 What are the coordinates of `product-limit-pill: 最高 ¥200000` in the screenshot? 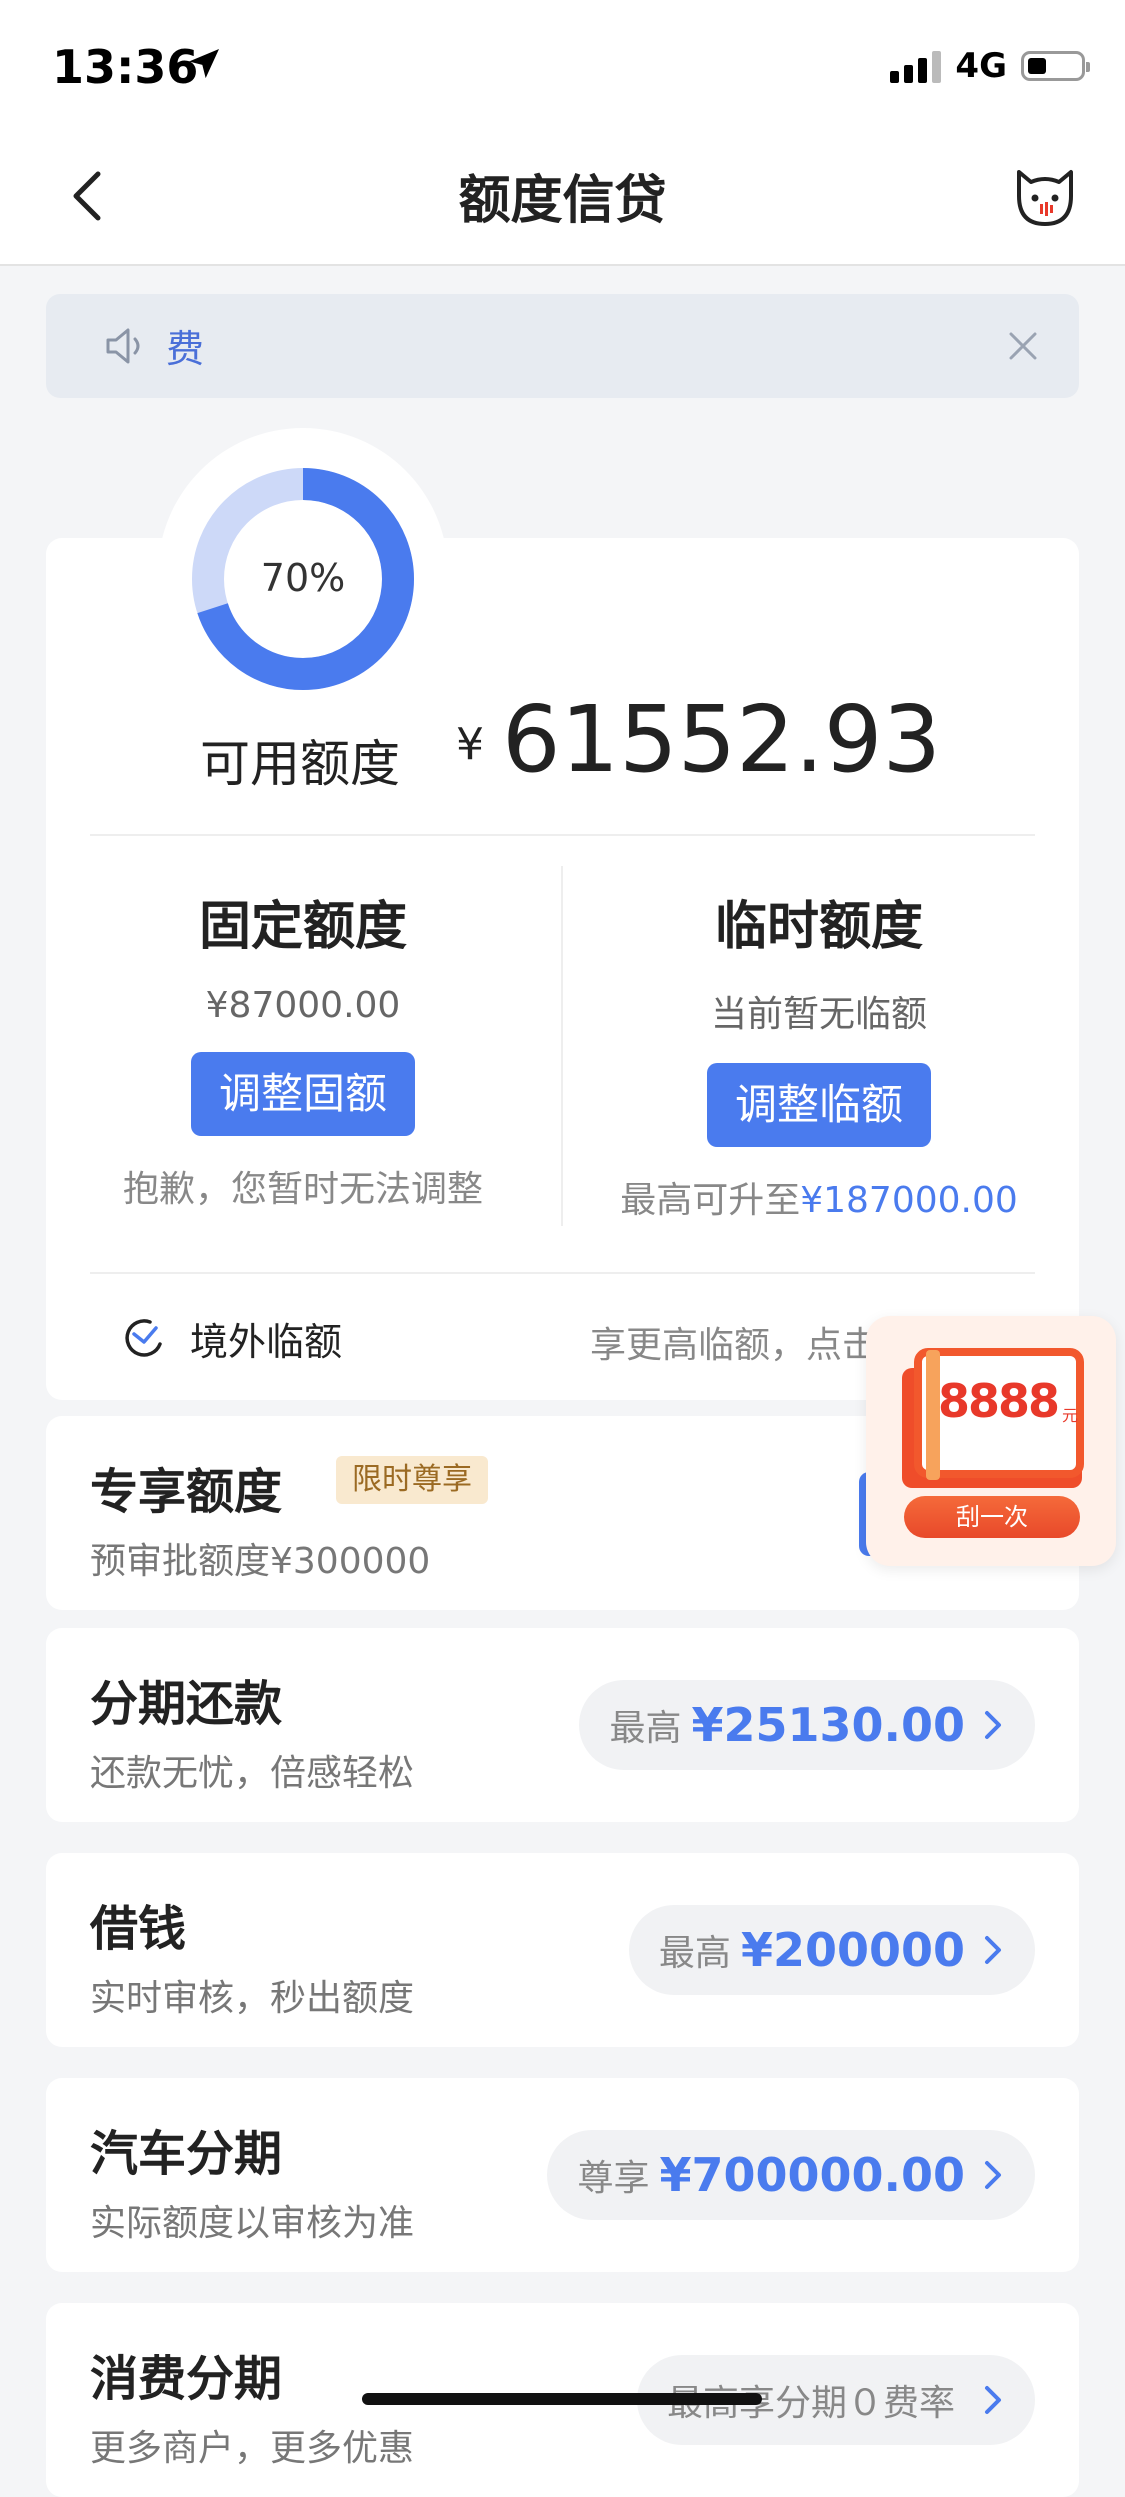 It's located at (831, 1950).